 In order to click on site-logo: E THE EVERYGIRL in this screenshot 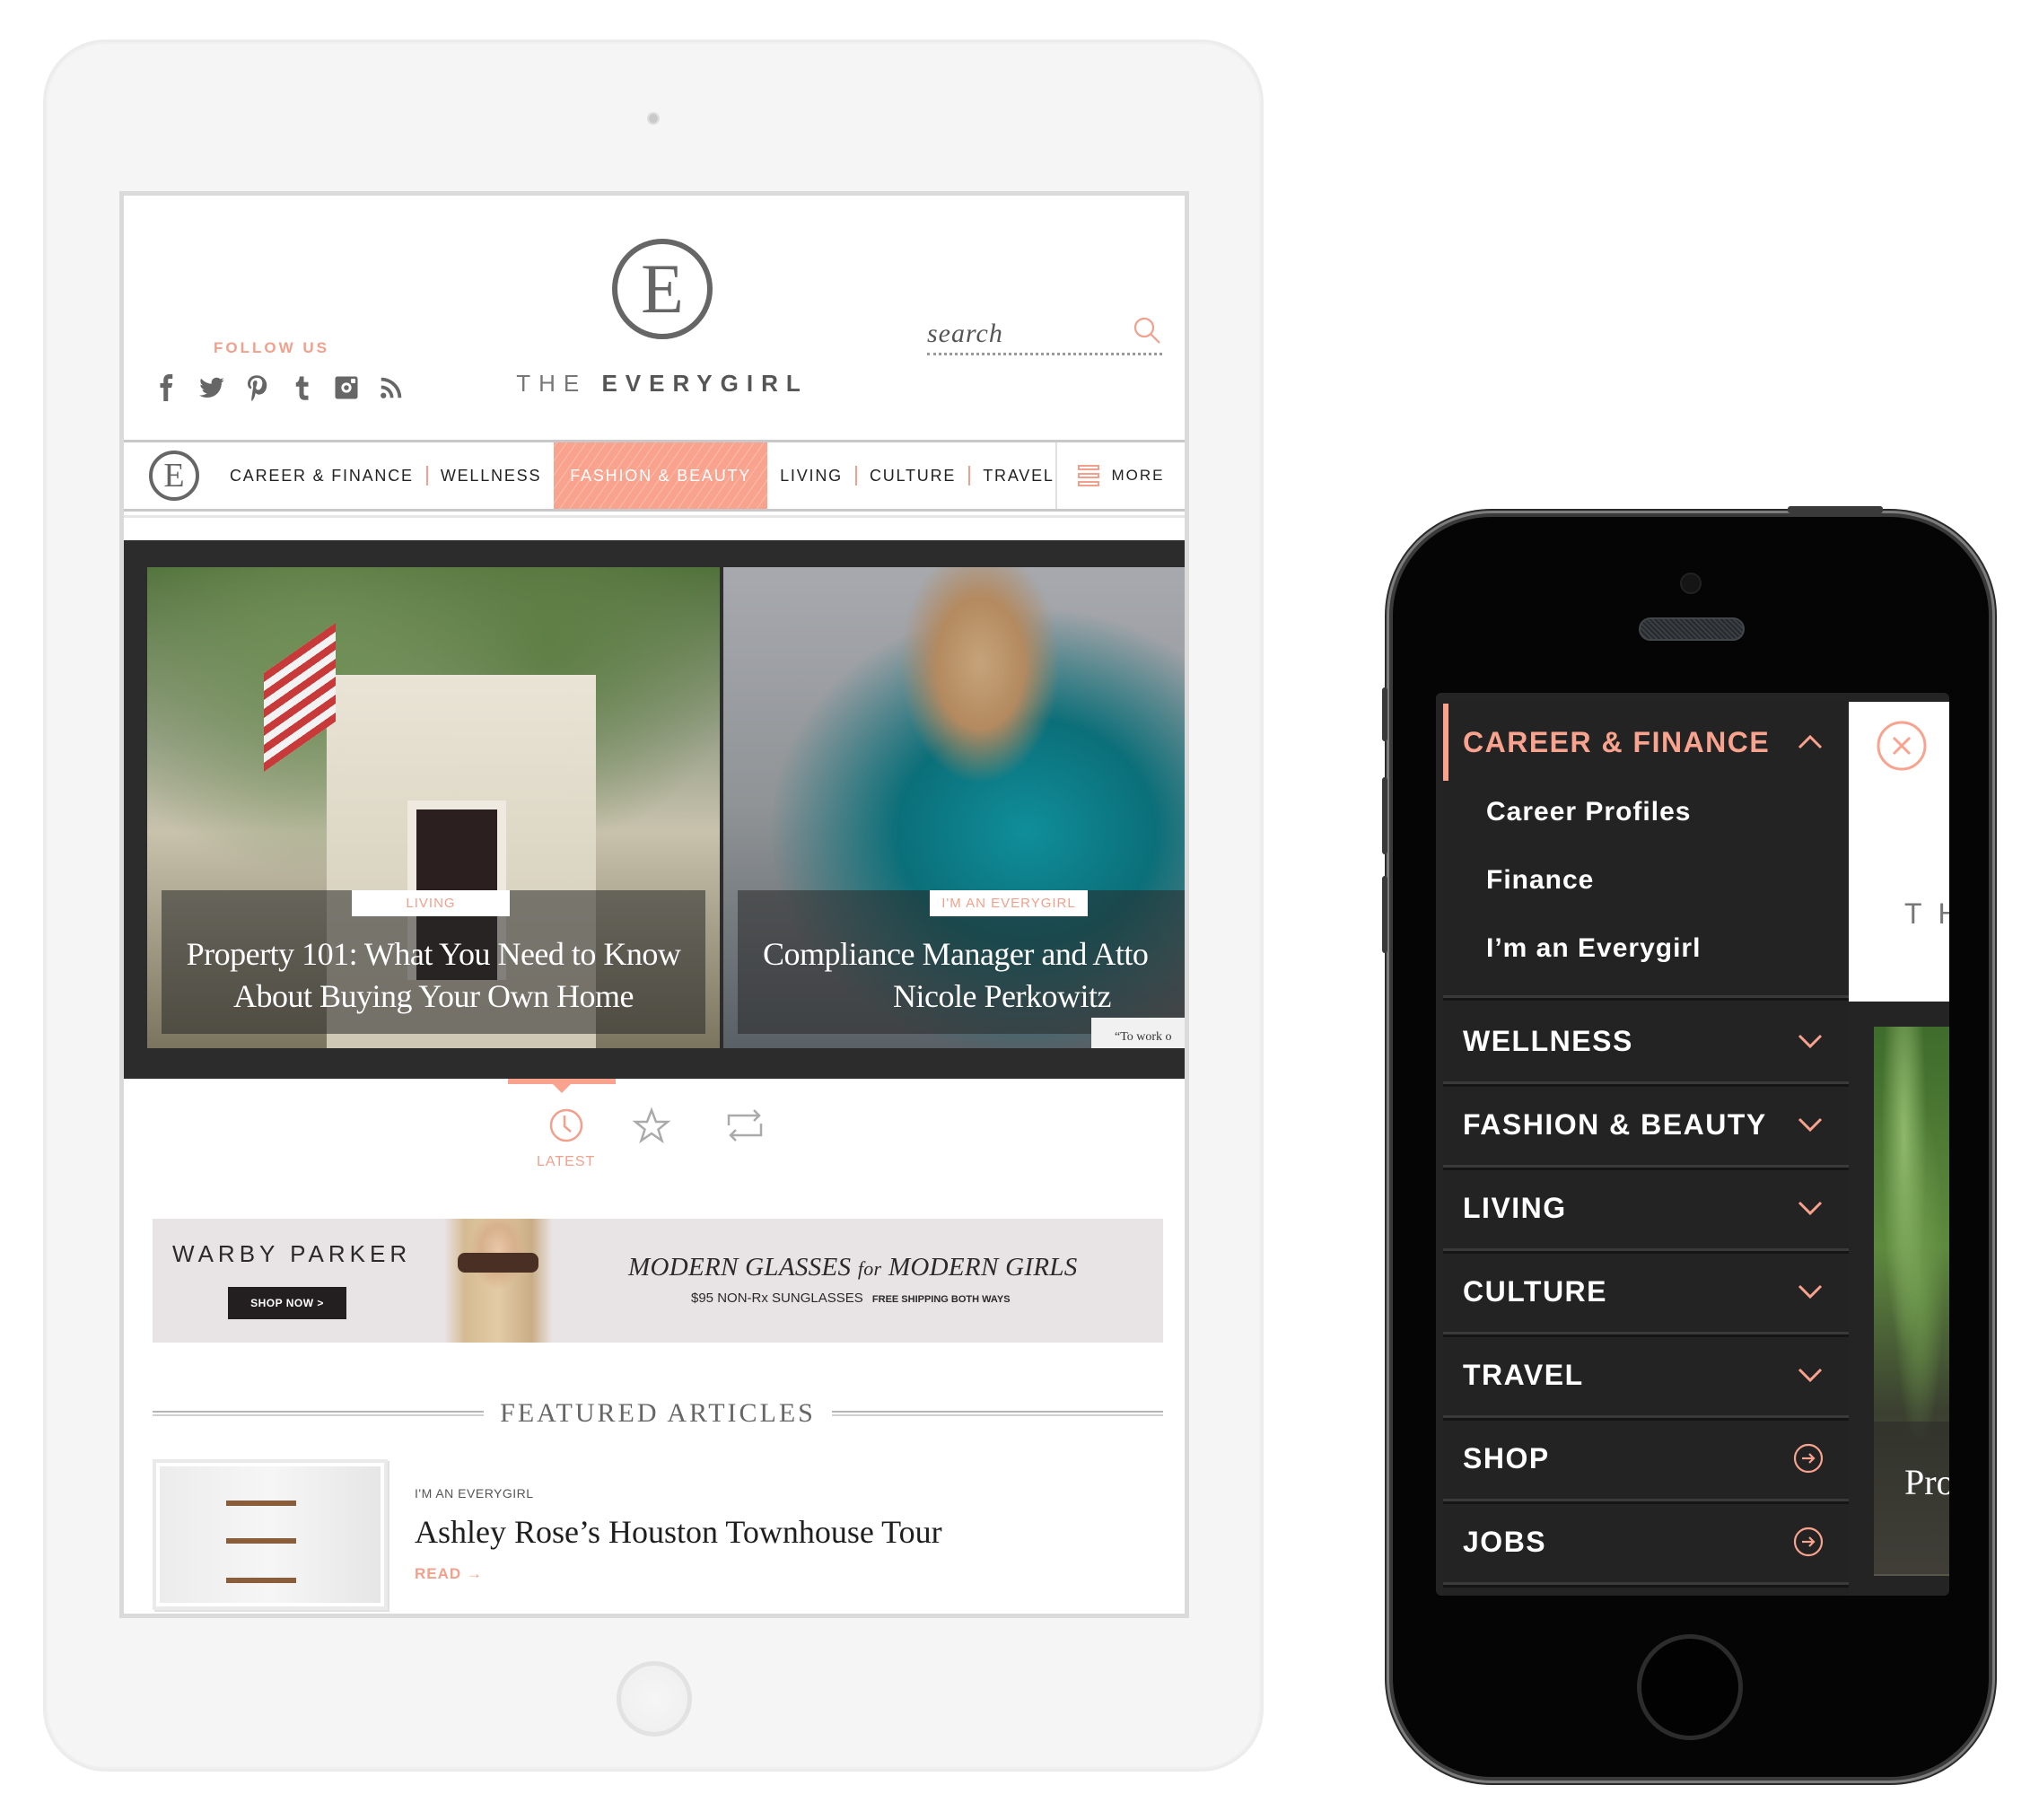, I will do `click(662, 319)`.